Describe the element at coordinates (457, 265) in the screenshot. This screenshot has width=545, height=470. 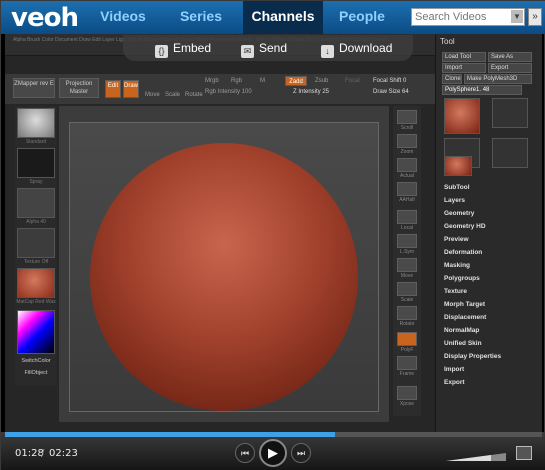
I see `tool-menu-masking: Masking` at that location.